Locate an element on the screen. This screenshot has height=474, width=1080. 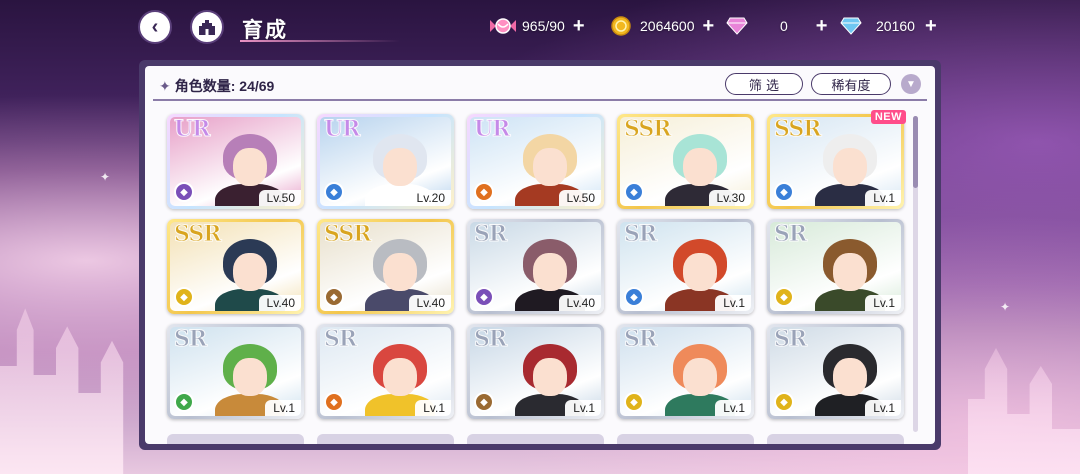
sort-order-toggle: ▼ is located at coordinates (911, 84).